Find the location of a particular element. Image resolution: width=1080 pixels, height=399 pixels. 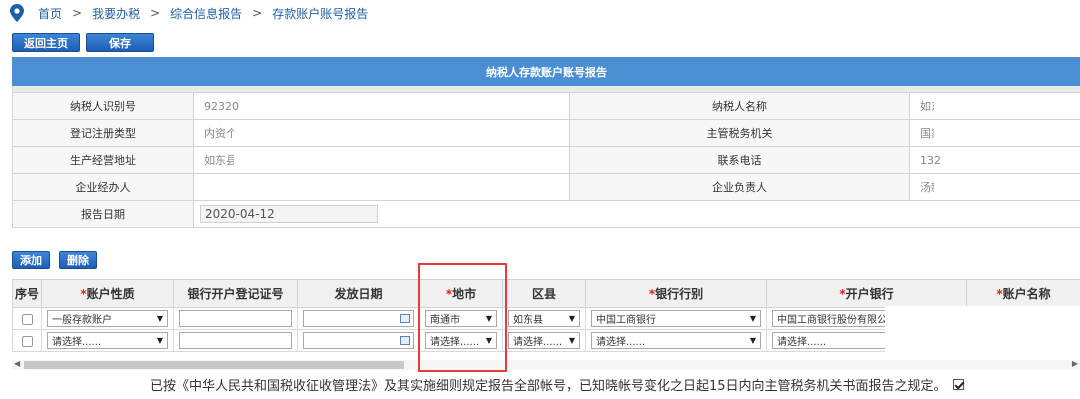

report-date-field: 2020-04-12 is located at coordinates (289, 214).